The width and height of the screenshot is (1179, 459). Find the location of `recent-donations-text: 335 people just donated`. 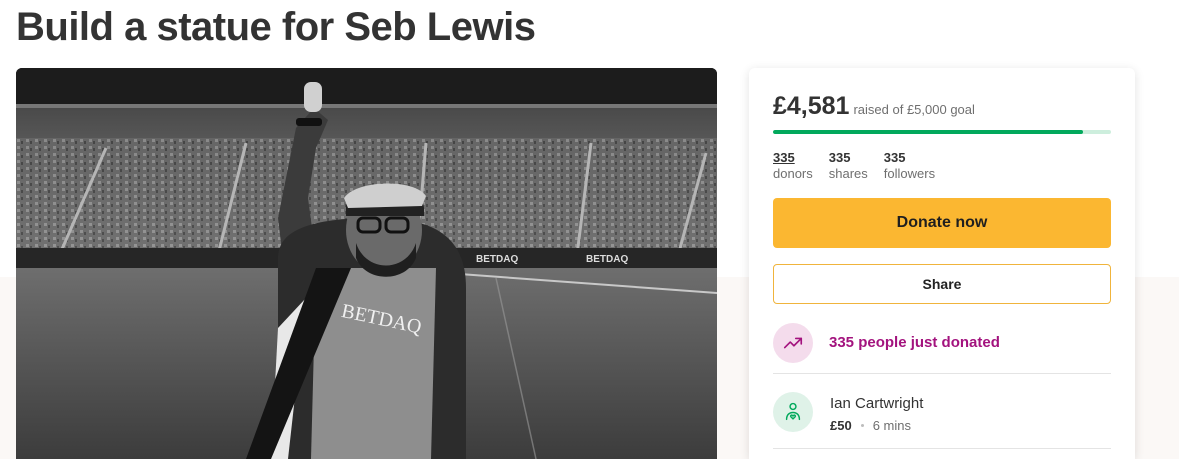

recent-donations-text: 335 people just donated is located at coordinates (914, 342).